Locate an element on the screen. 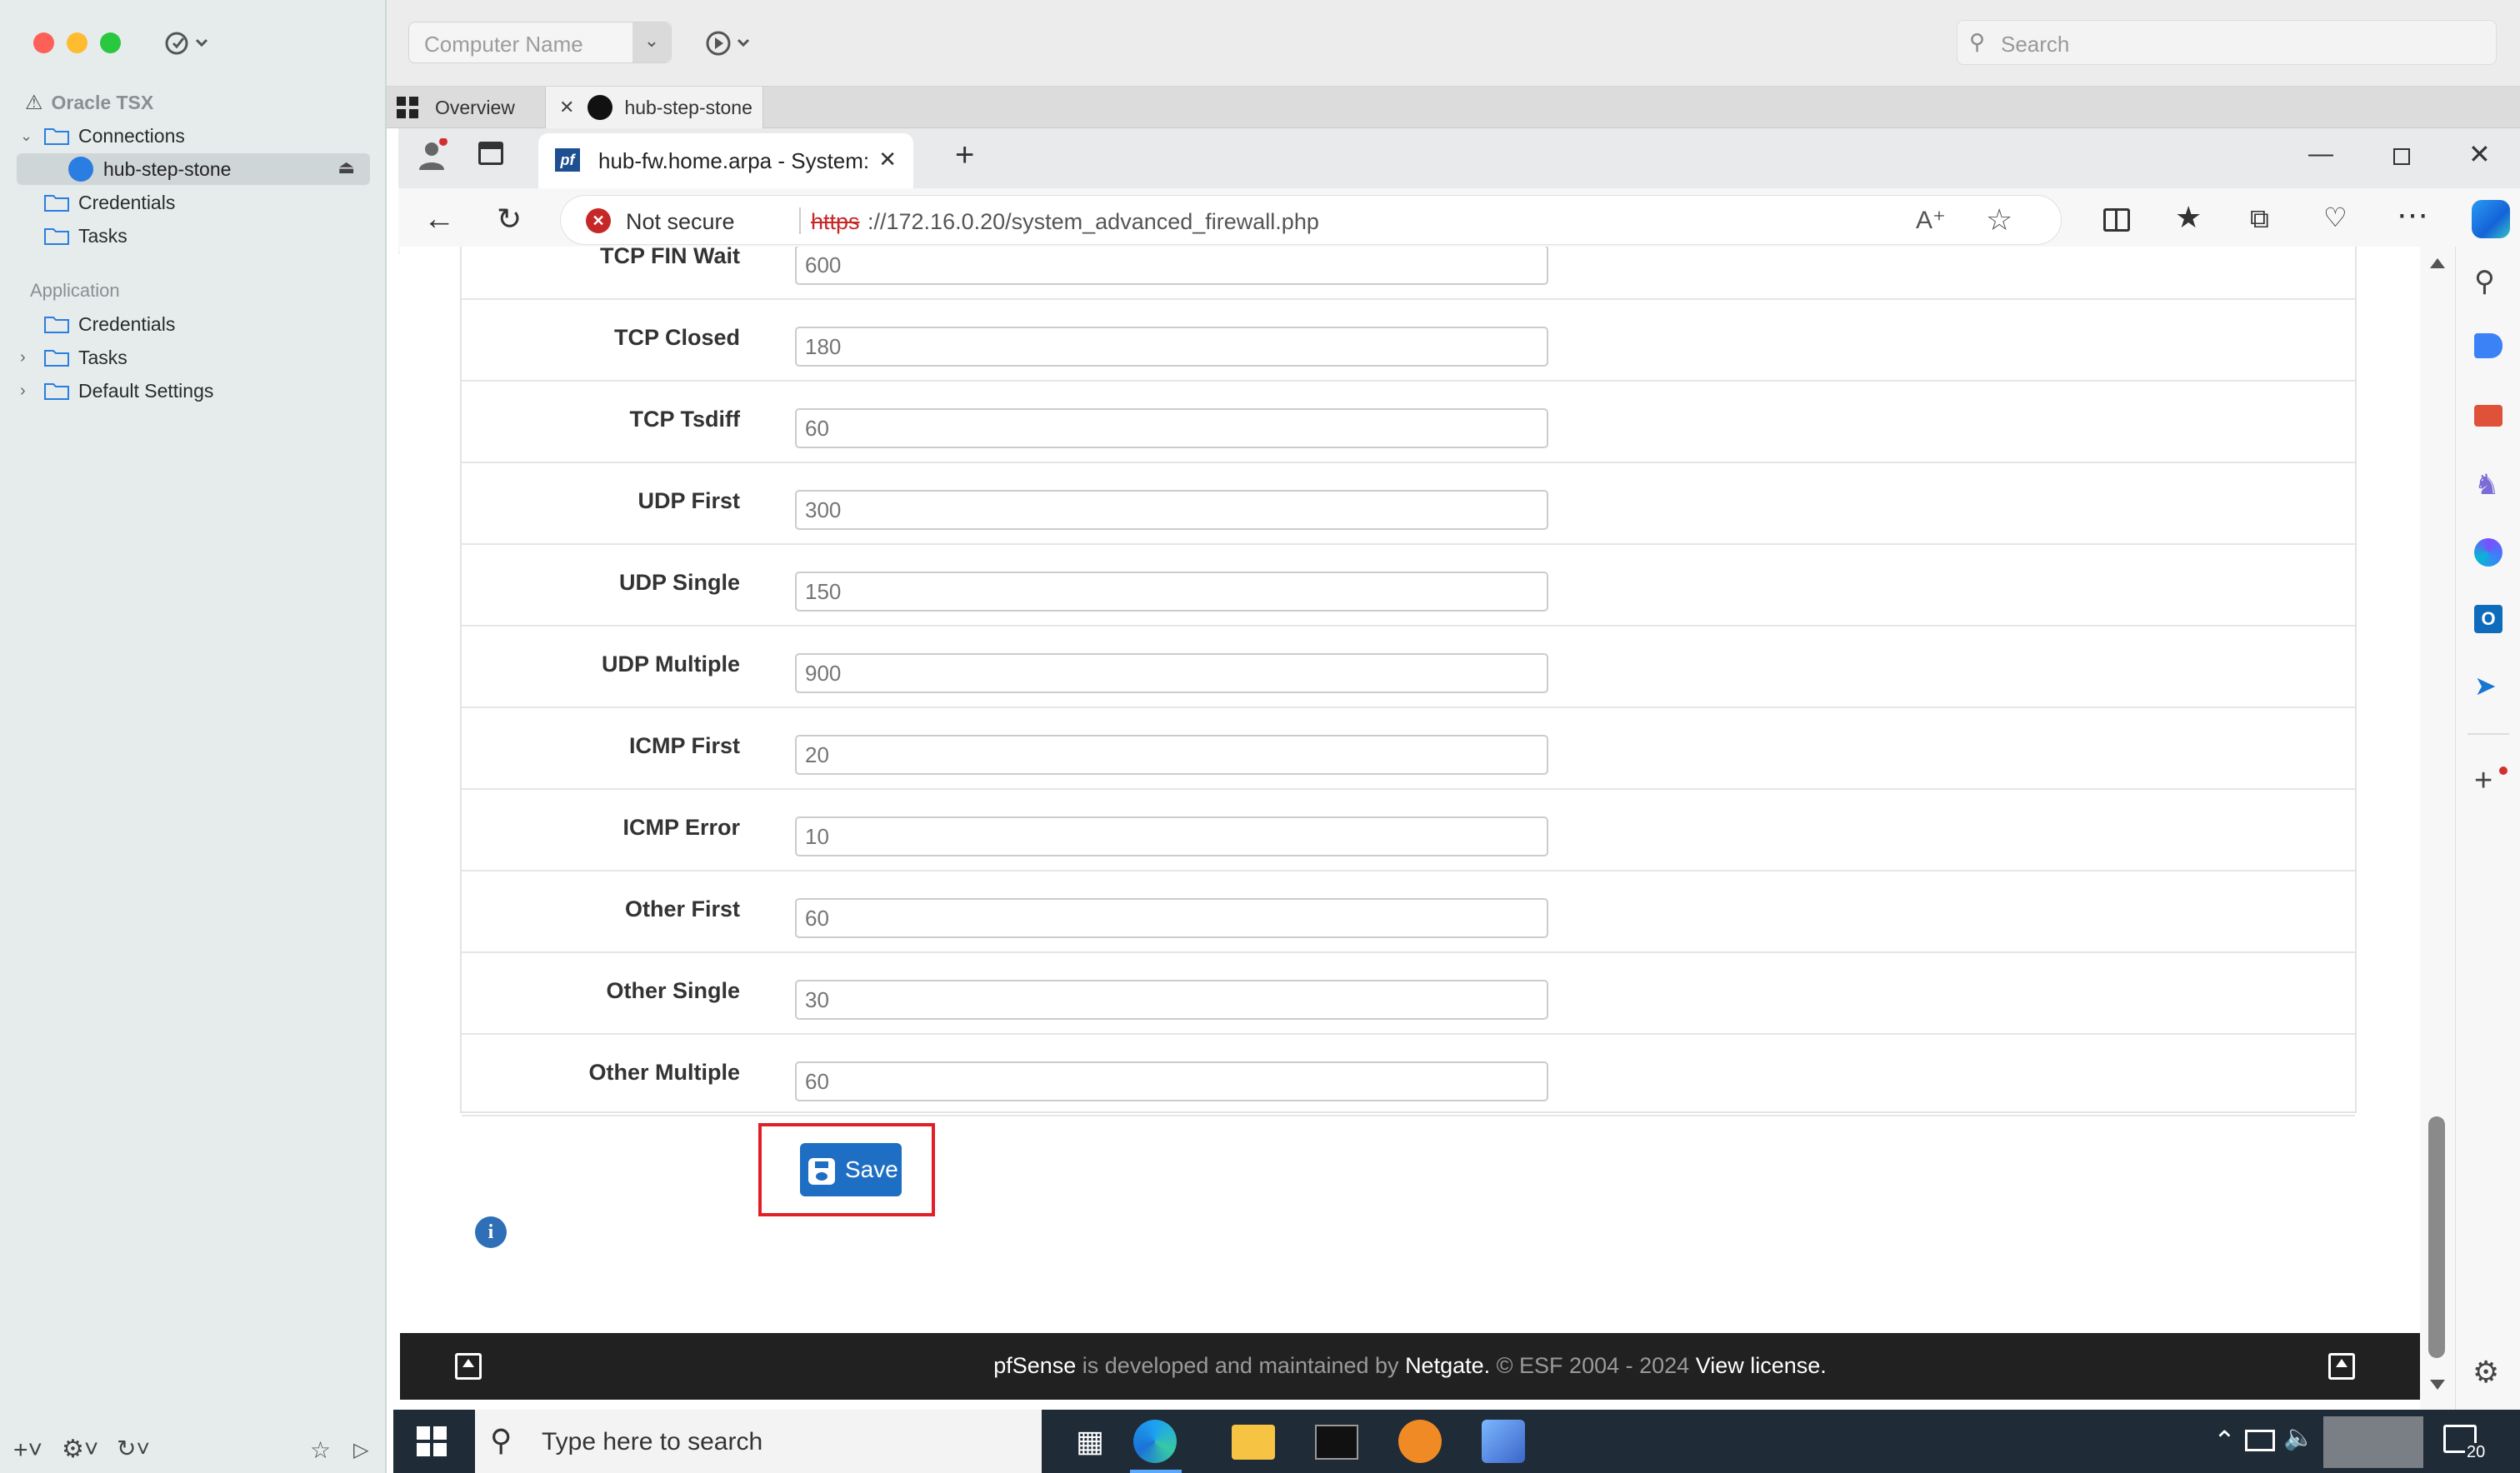 Image resolution: width=2520 pixels, height=1473 pixels. new-tab-icon: + is located at coordinates (964, 156).